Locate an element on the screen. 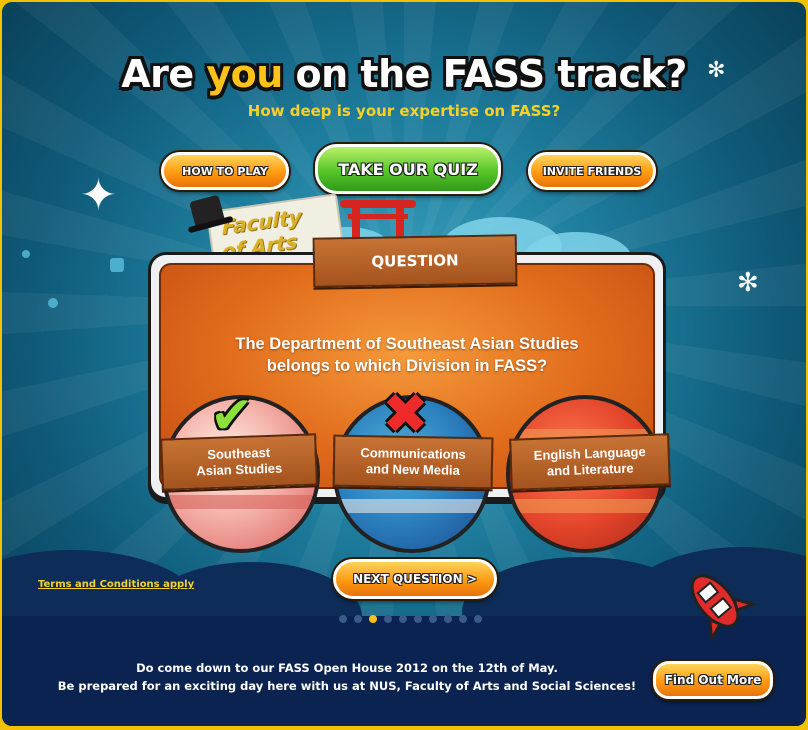 Image resolution: width=808 pixels, height=730 pixels. question-progress-dots is located at coordinates (410, 619).